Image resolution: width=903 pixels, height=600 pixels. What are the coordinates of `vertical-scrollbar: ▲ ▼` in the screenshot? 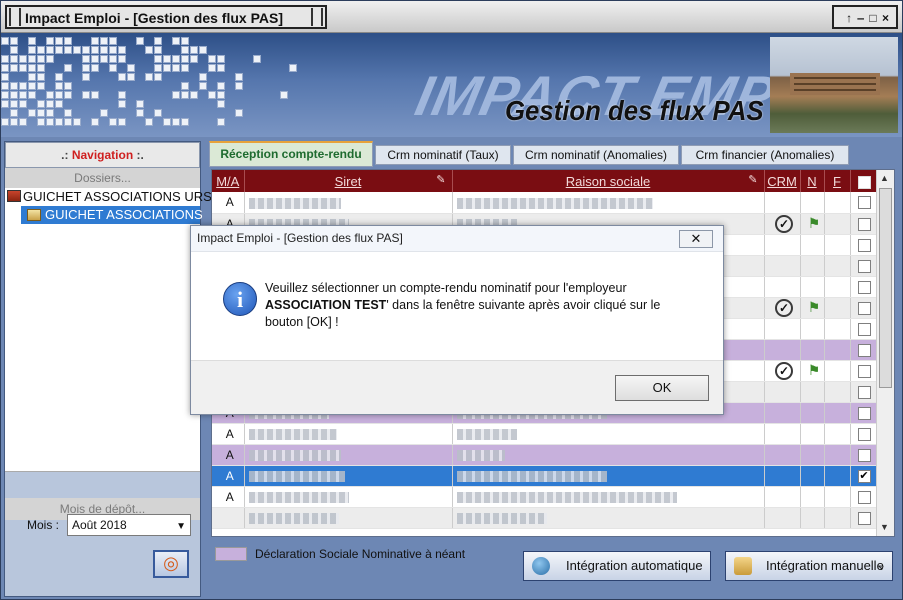 It's located at (885, 353).